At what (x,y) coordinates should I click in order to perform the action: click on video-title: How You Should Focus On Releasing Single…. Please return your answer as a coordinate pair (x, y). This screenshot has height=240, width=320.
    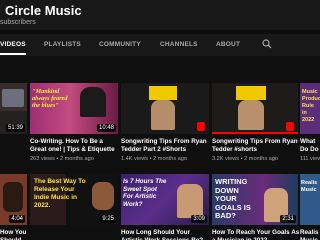
    Looking at the image, I should click on (14, 234).